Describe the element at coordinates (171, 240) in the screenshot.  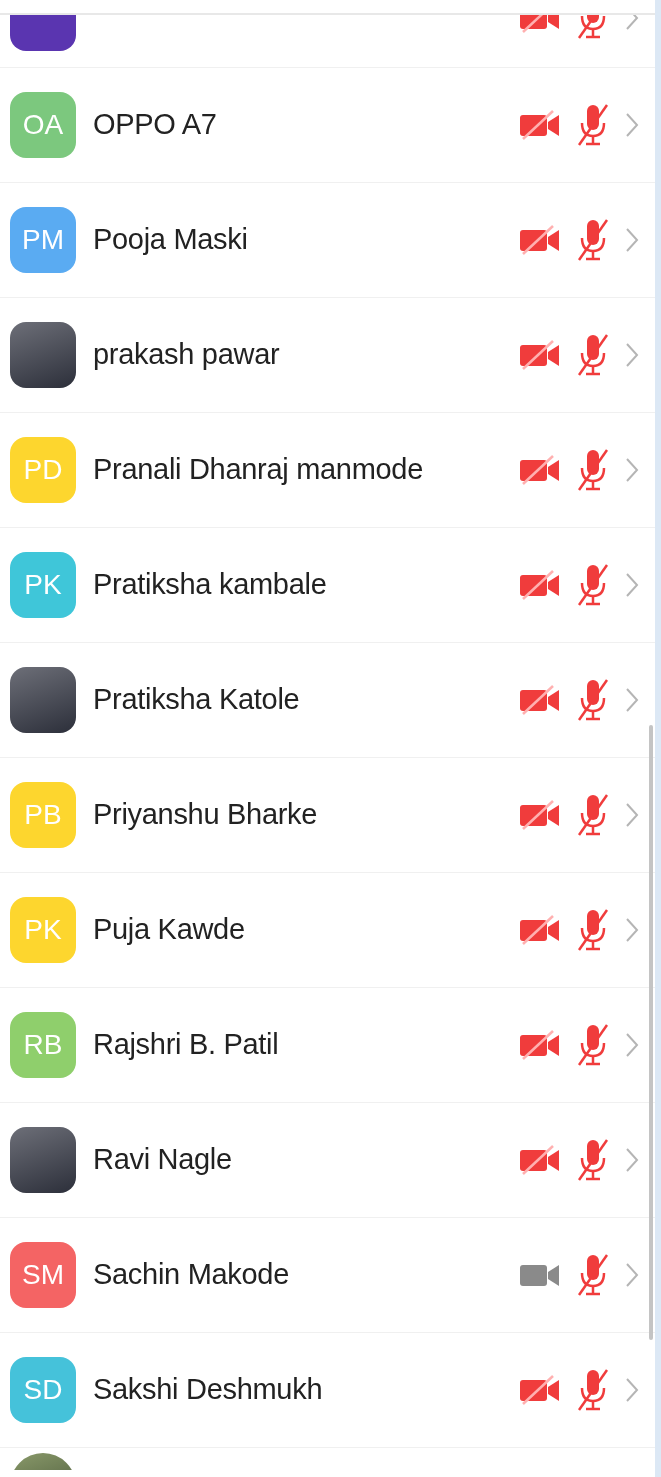
I see `participant-name: Pooja Maski` at that location.